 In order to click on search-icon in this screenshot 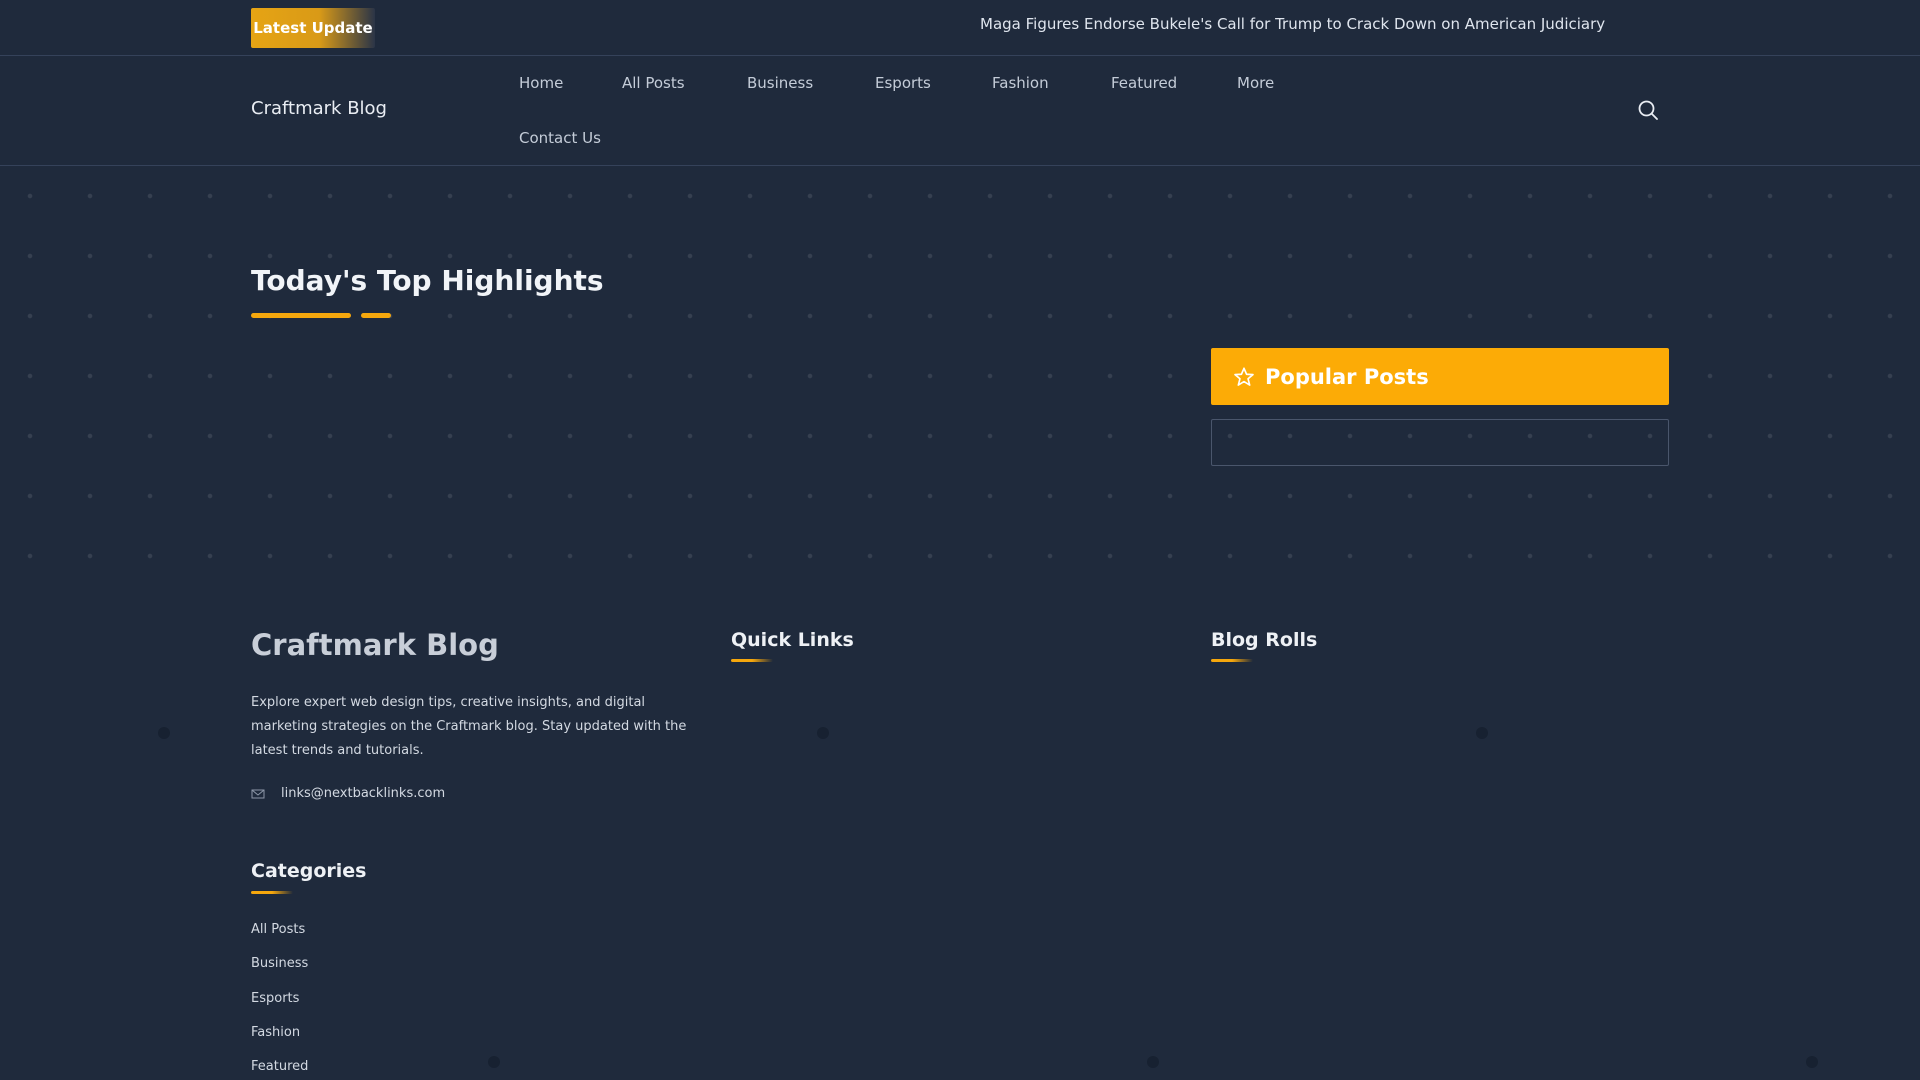, I will do `click(1648, 110)`.